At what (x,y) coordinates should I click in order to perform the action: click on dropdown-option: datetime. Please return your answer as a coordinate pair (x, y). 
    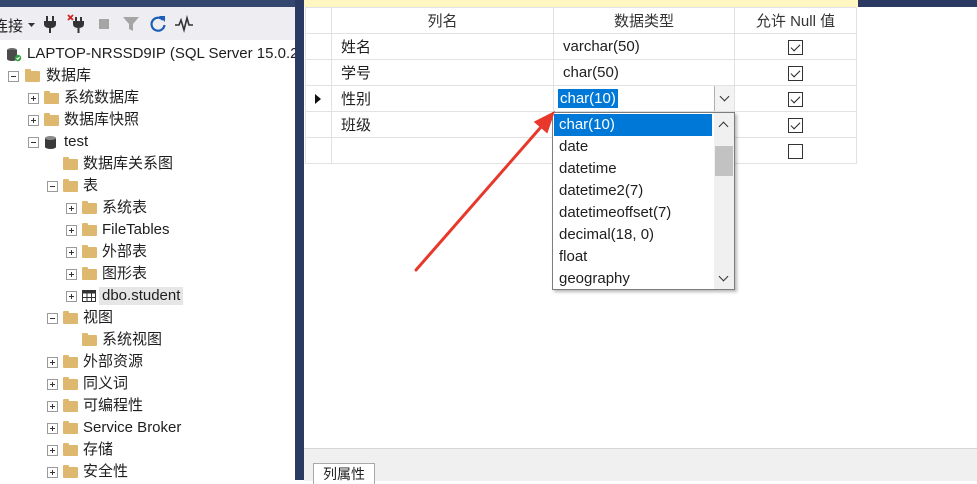
    Looking at the image, I should click on (633, 169).